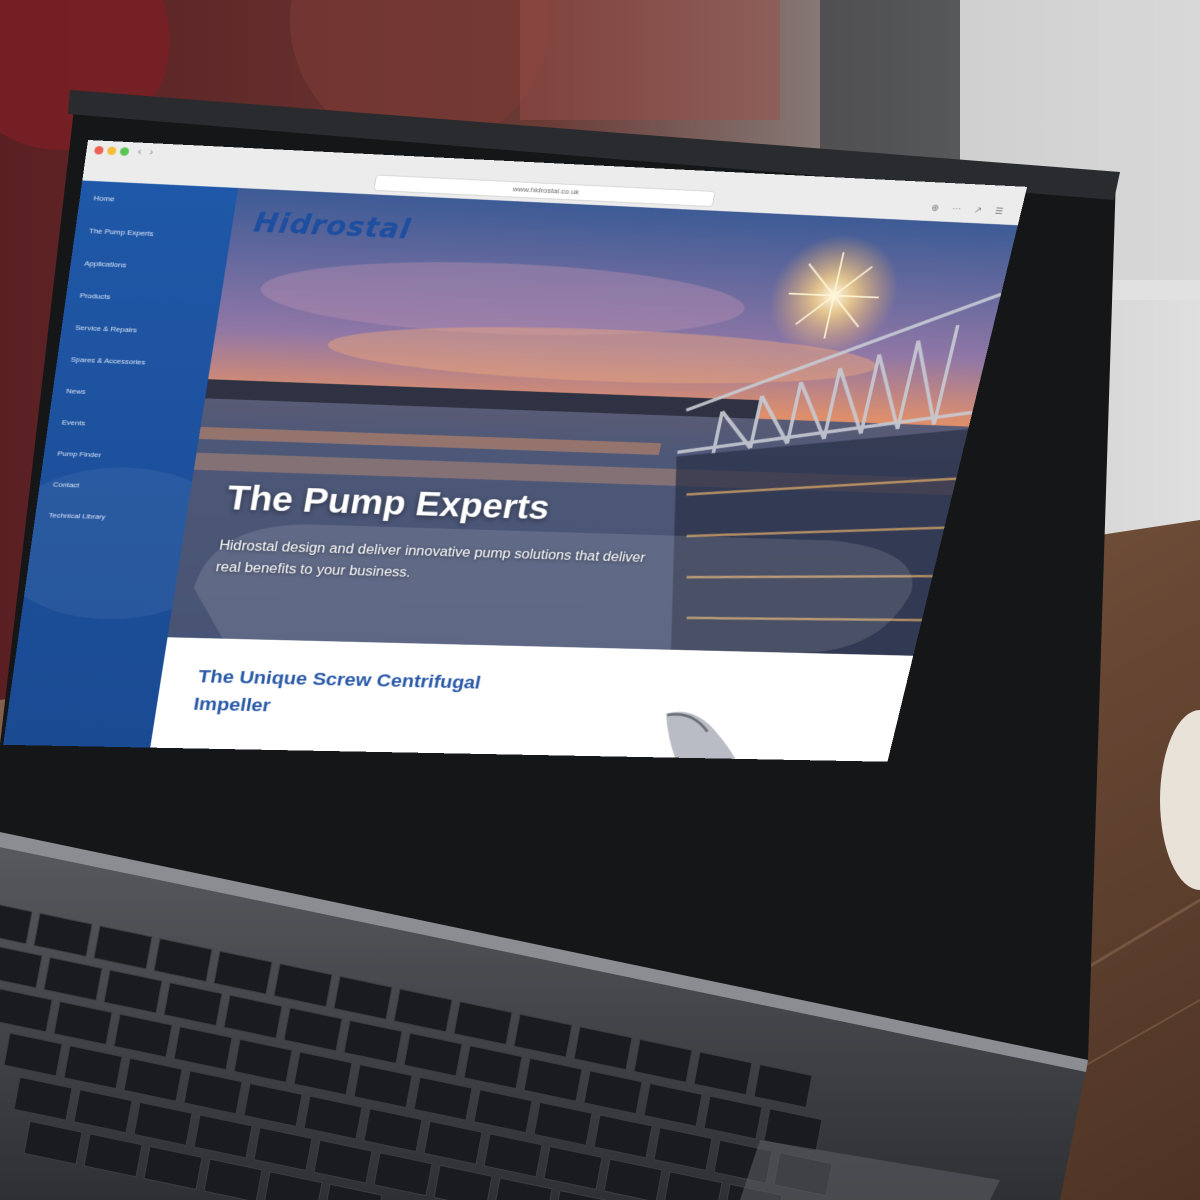 The height and width of the screenshot is (1200, 1200). What do you see at coordinates (124, 151) in the screenshot?
I see `maximize-window-icon` at bounding box center [124, 151].